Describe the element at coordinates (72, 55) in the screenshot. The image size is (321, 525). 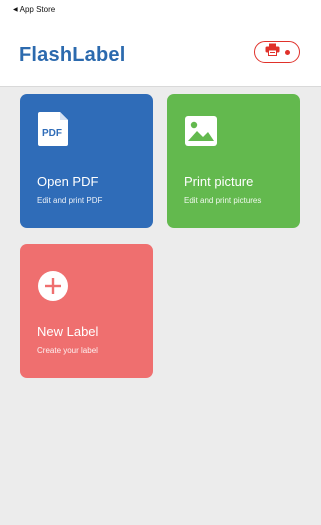
I see `app-title: FlashLabel` at that location.